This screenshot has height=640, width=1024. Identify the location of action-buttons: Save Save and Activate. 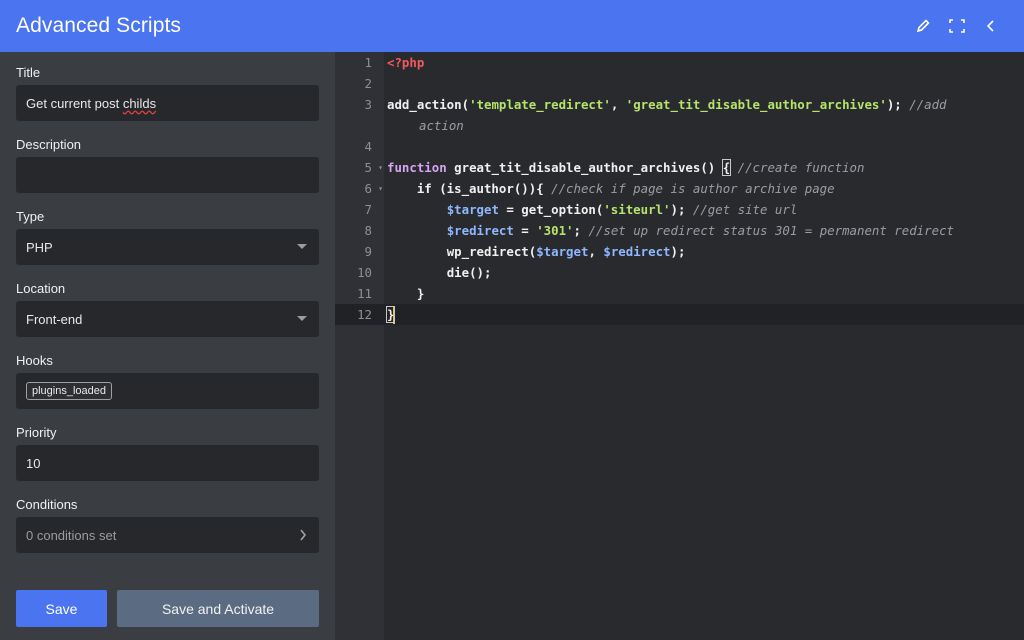
(167, 608).